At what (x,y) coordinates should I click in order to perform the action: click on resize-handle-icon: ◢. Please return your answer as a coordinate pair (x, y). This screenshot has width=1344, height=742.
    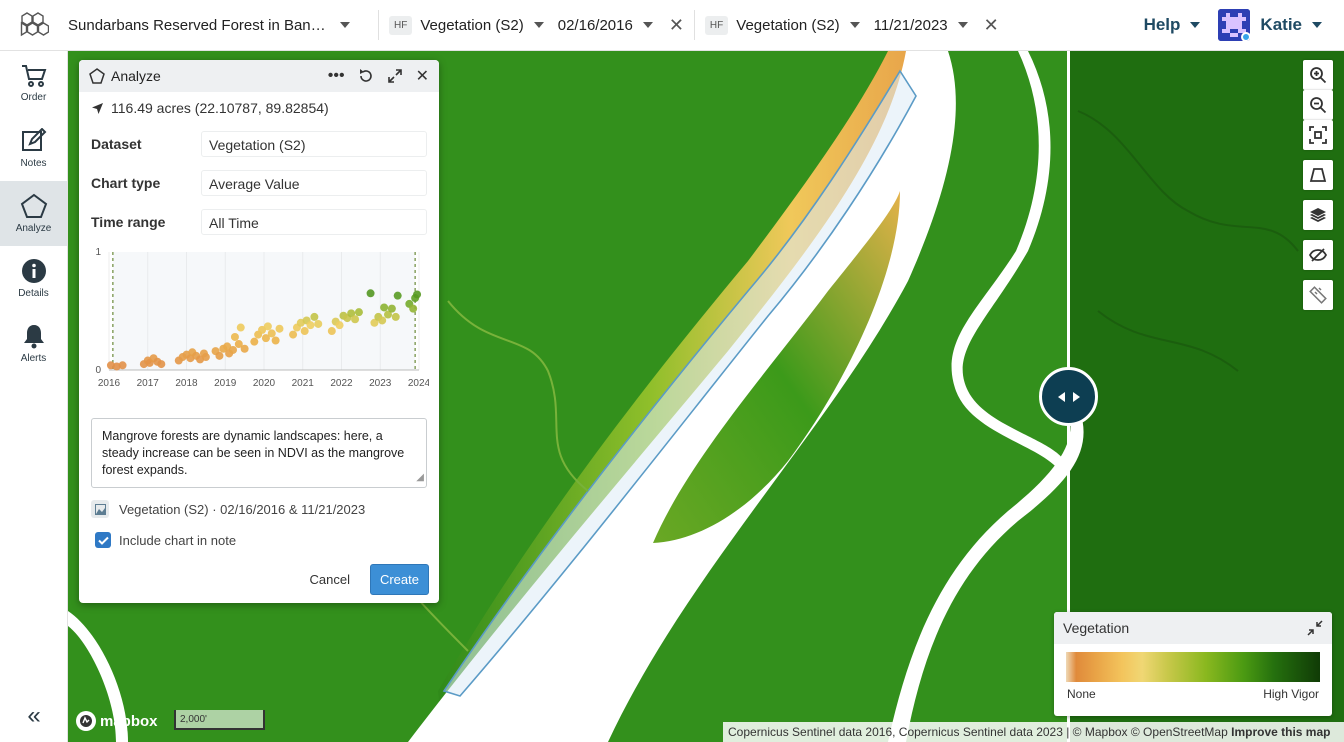
    Looking at the image, I should click on (420, 477).